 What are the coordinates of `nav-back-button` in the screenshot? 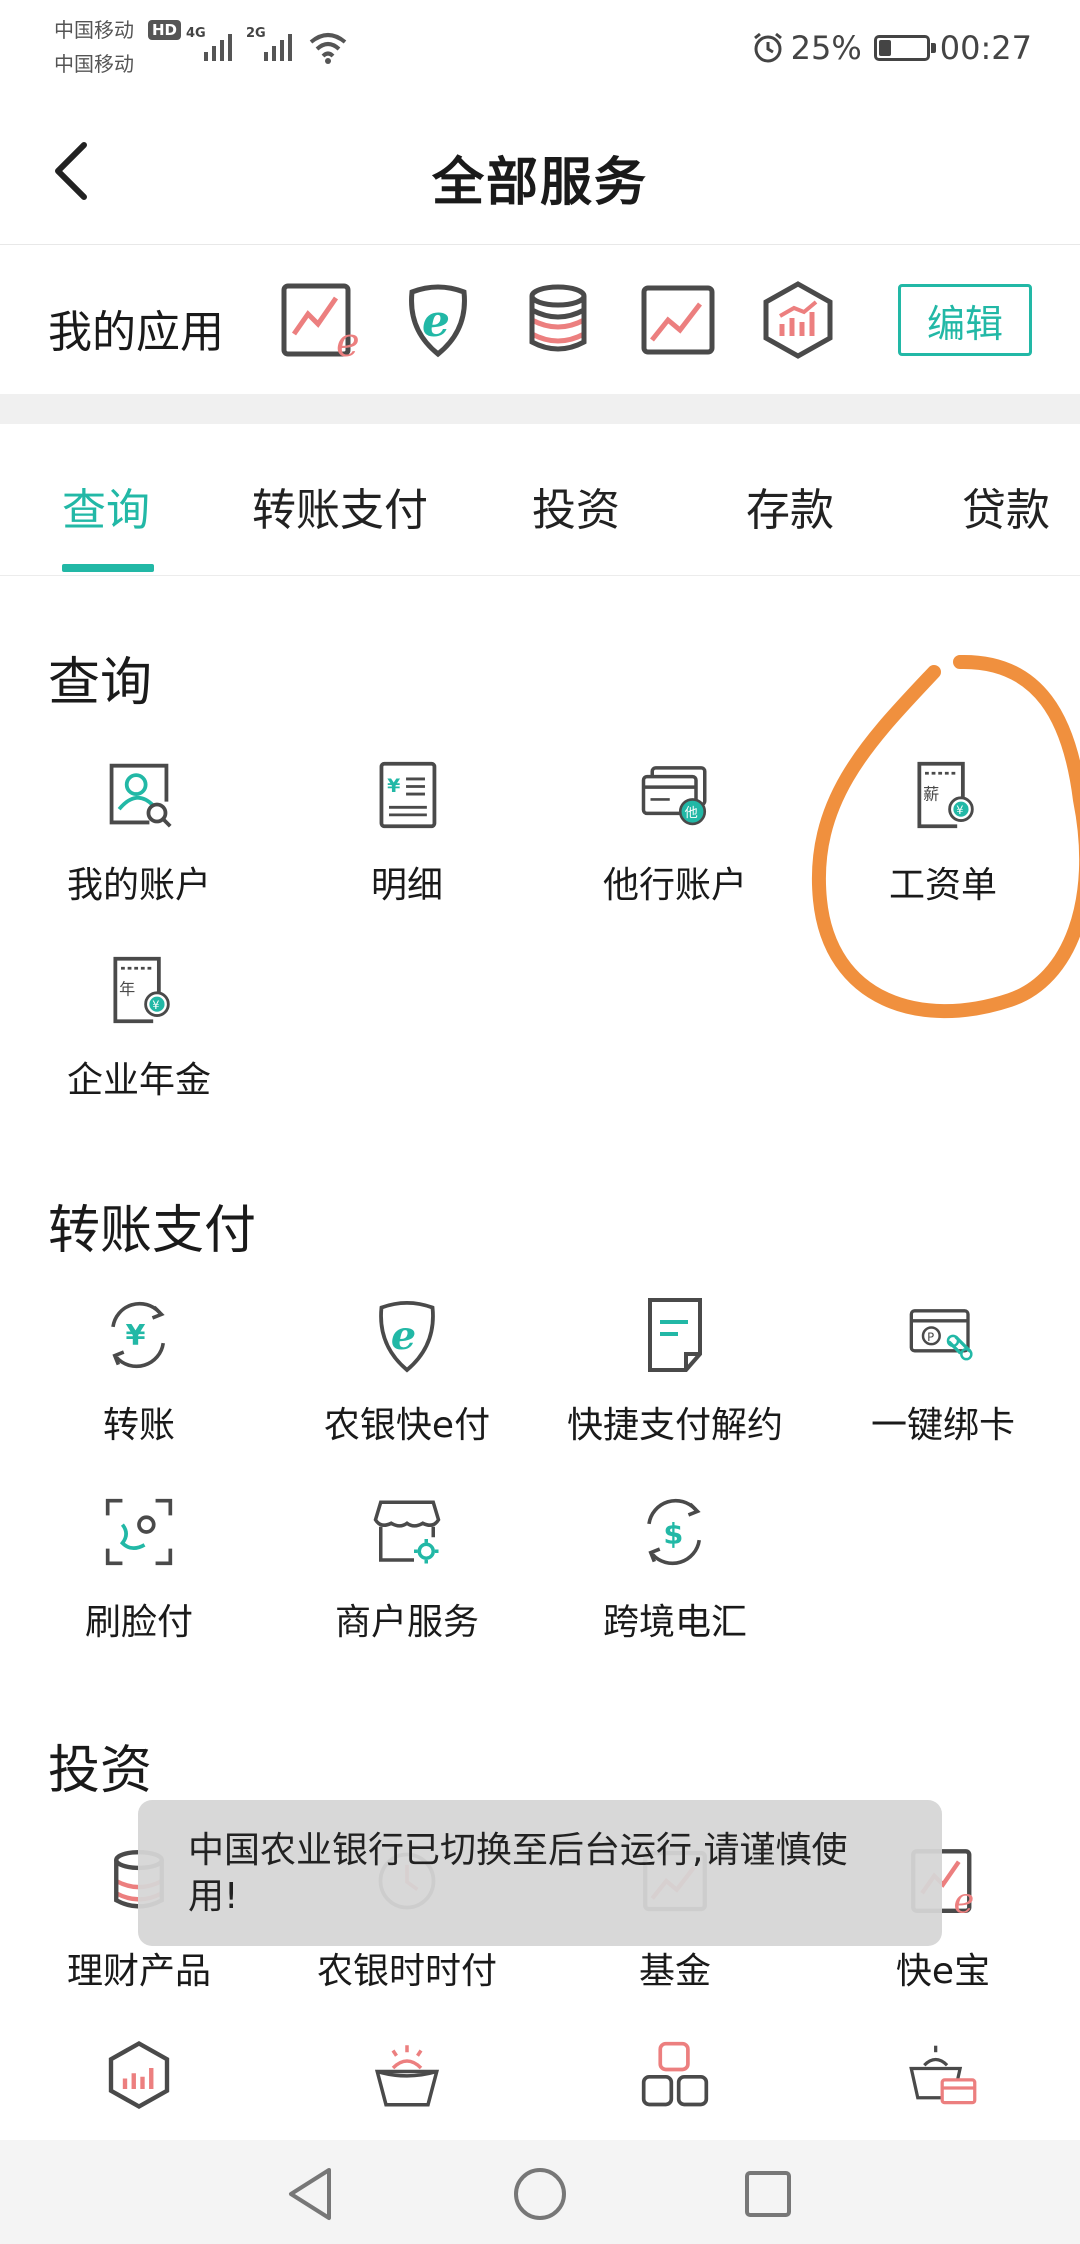 It's located at (310, 2194).